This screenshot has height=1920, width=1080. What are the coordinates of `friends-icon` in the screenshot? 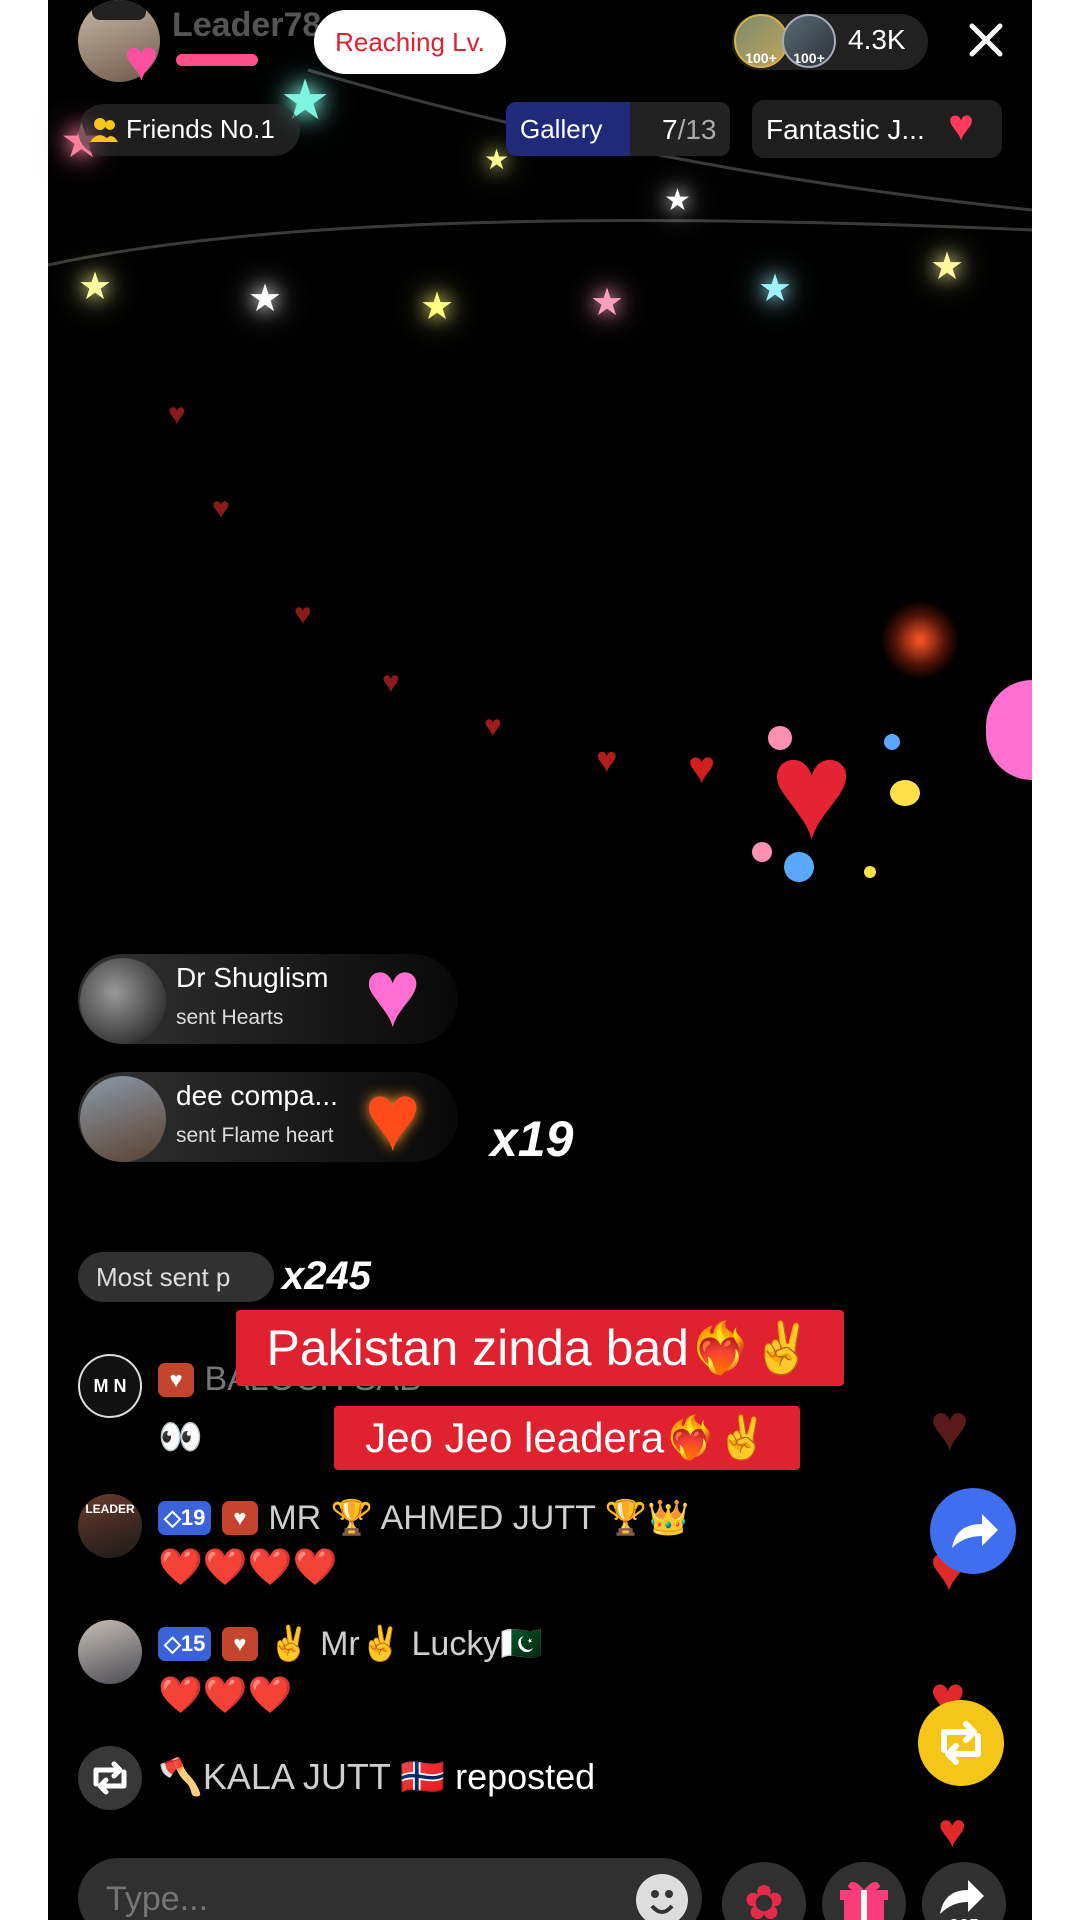 It's located at (104, 130).